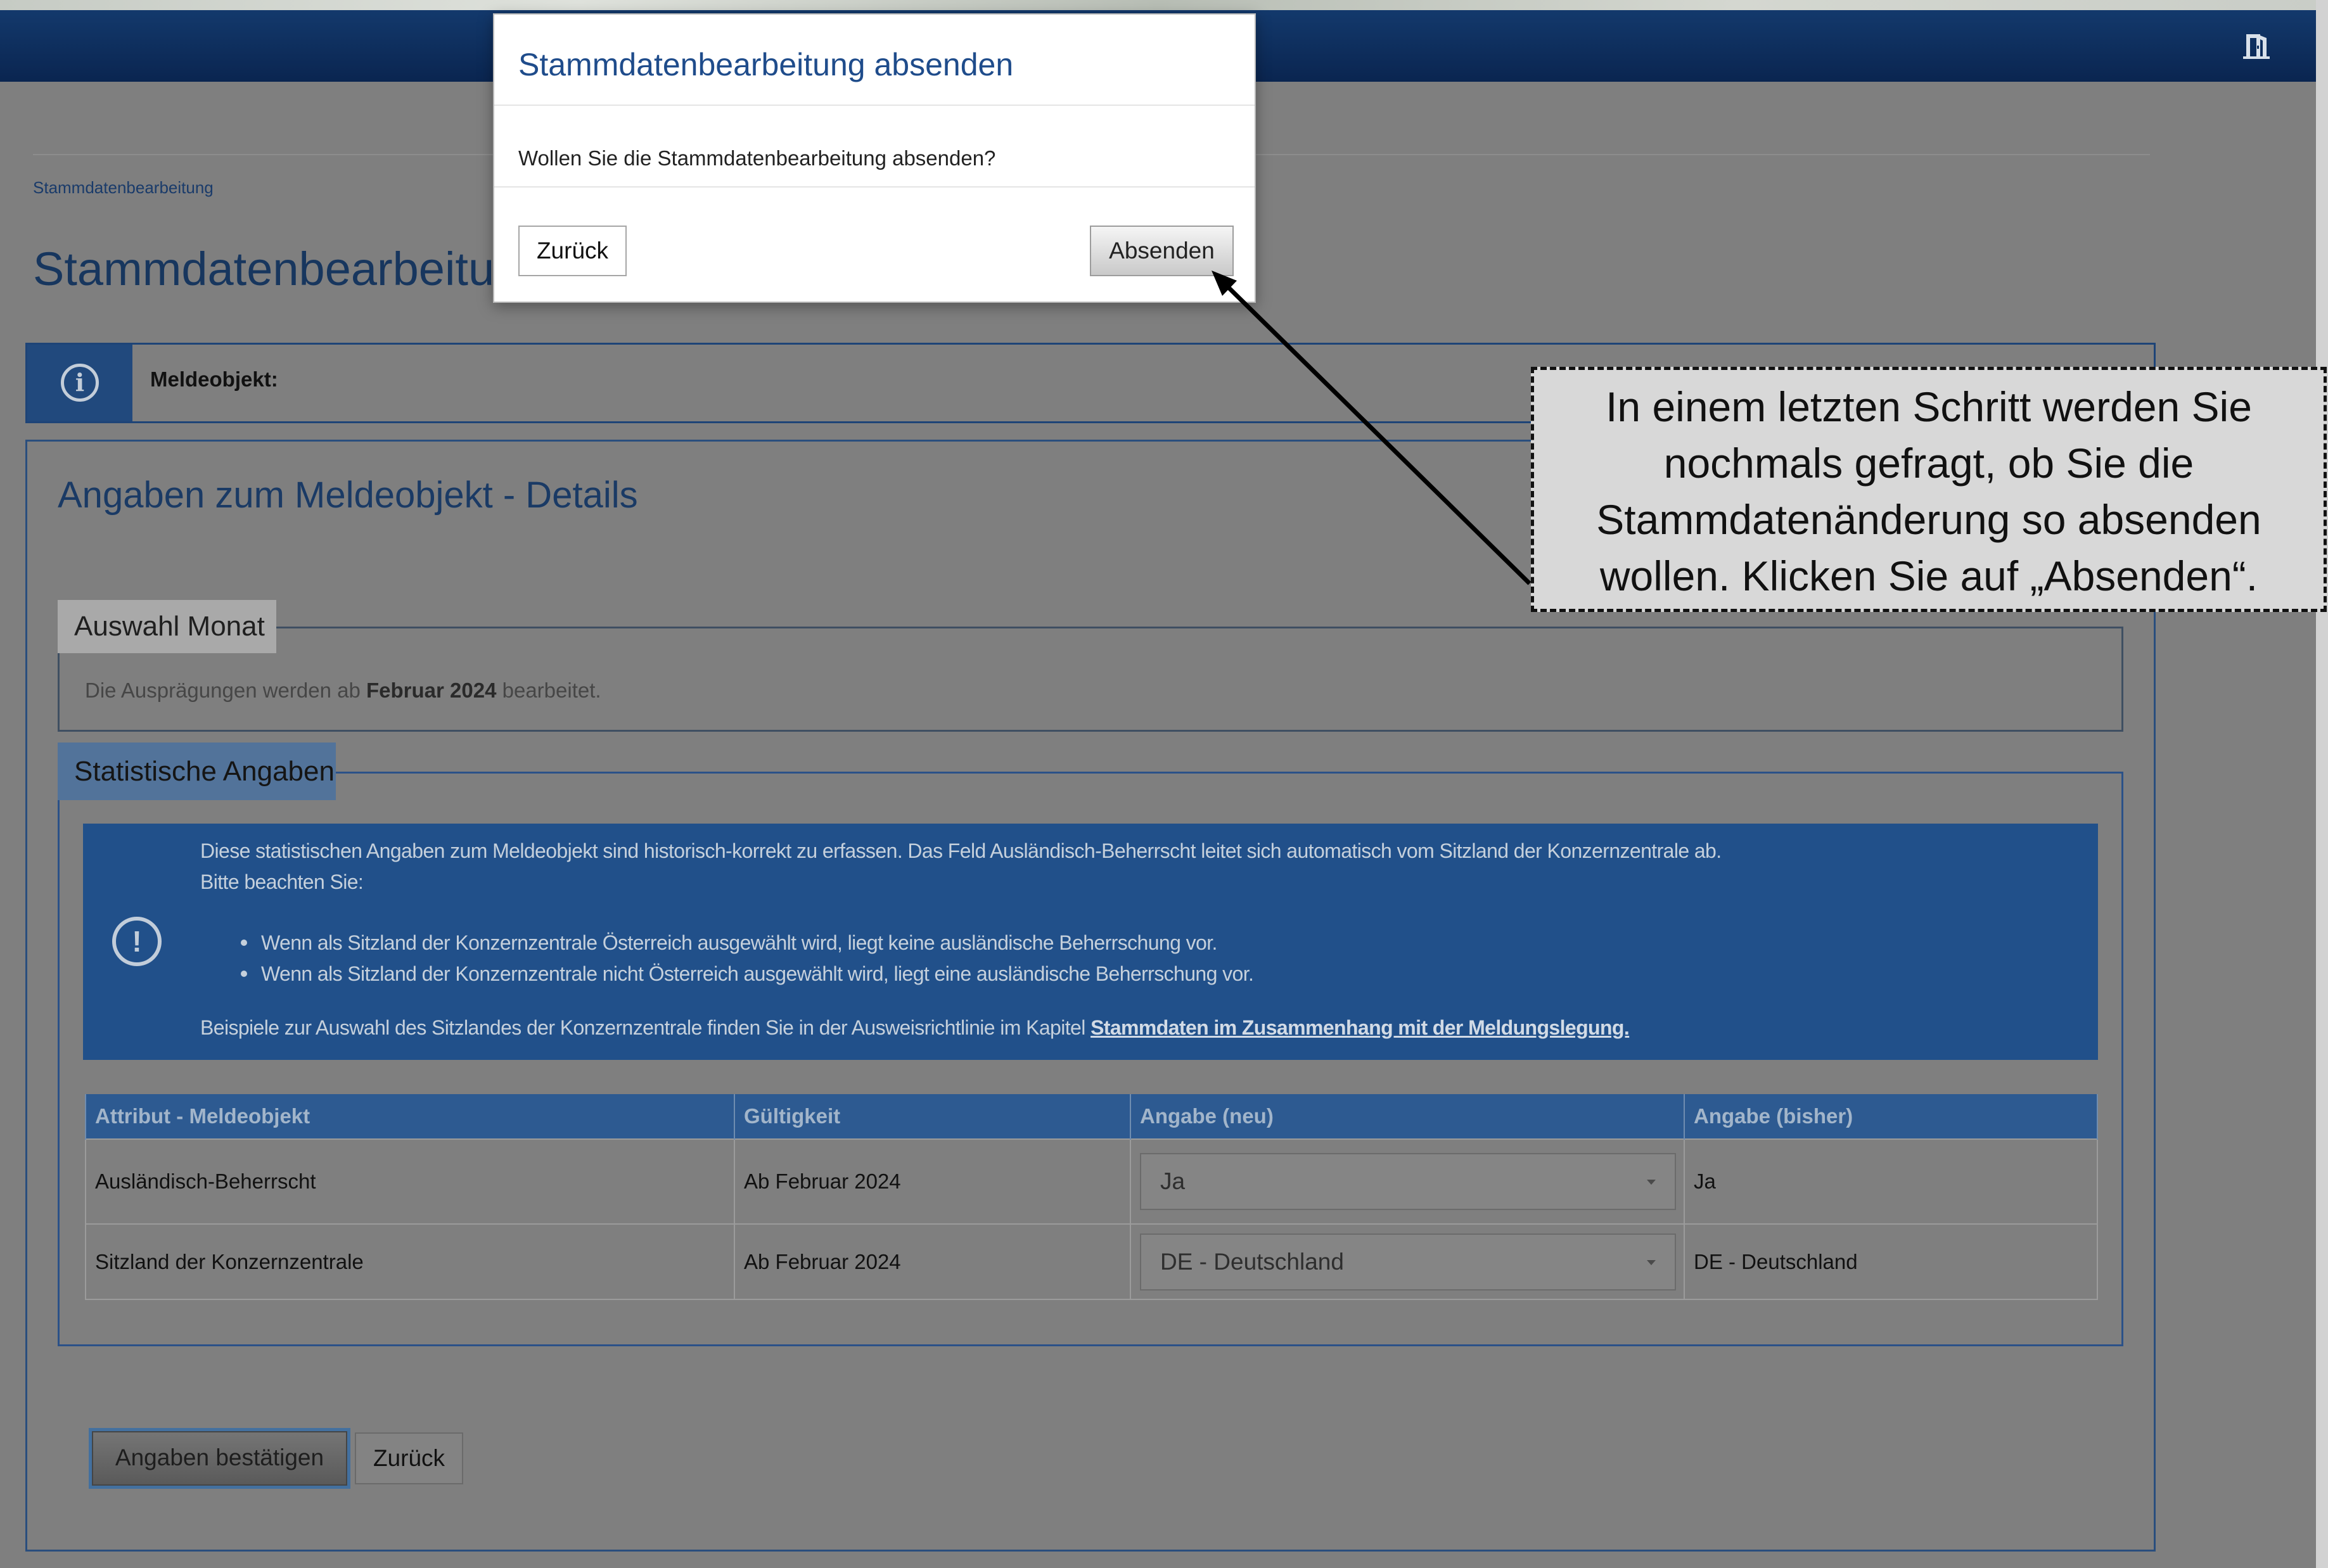  I want to click on dialog-header-divider, so click(874, 105).